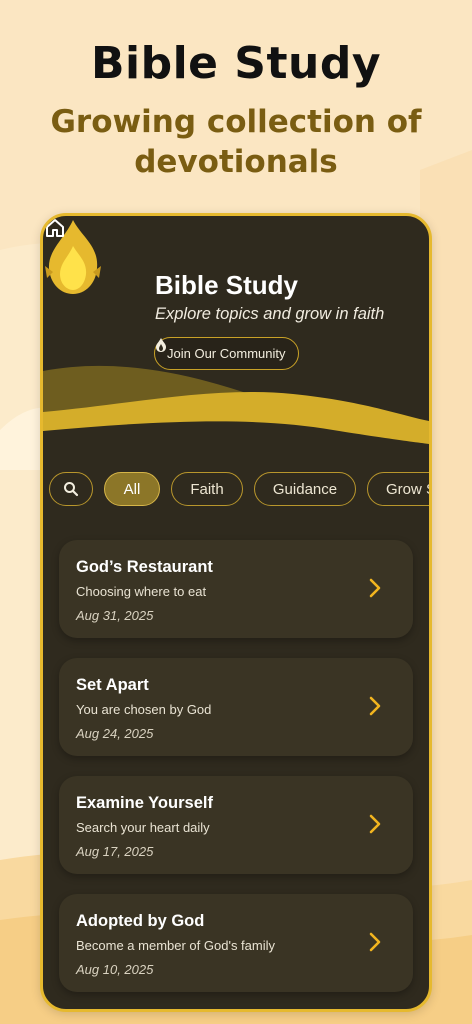 This screenshot has height=1024, width=472. Describe the element at coordinates (132, 489) in the screenshot. I see `filter-chip-all: All` at that location.